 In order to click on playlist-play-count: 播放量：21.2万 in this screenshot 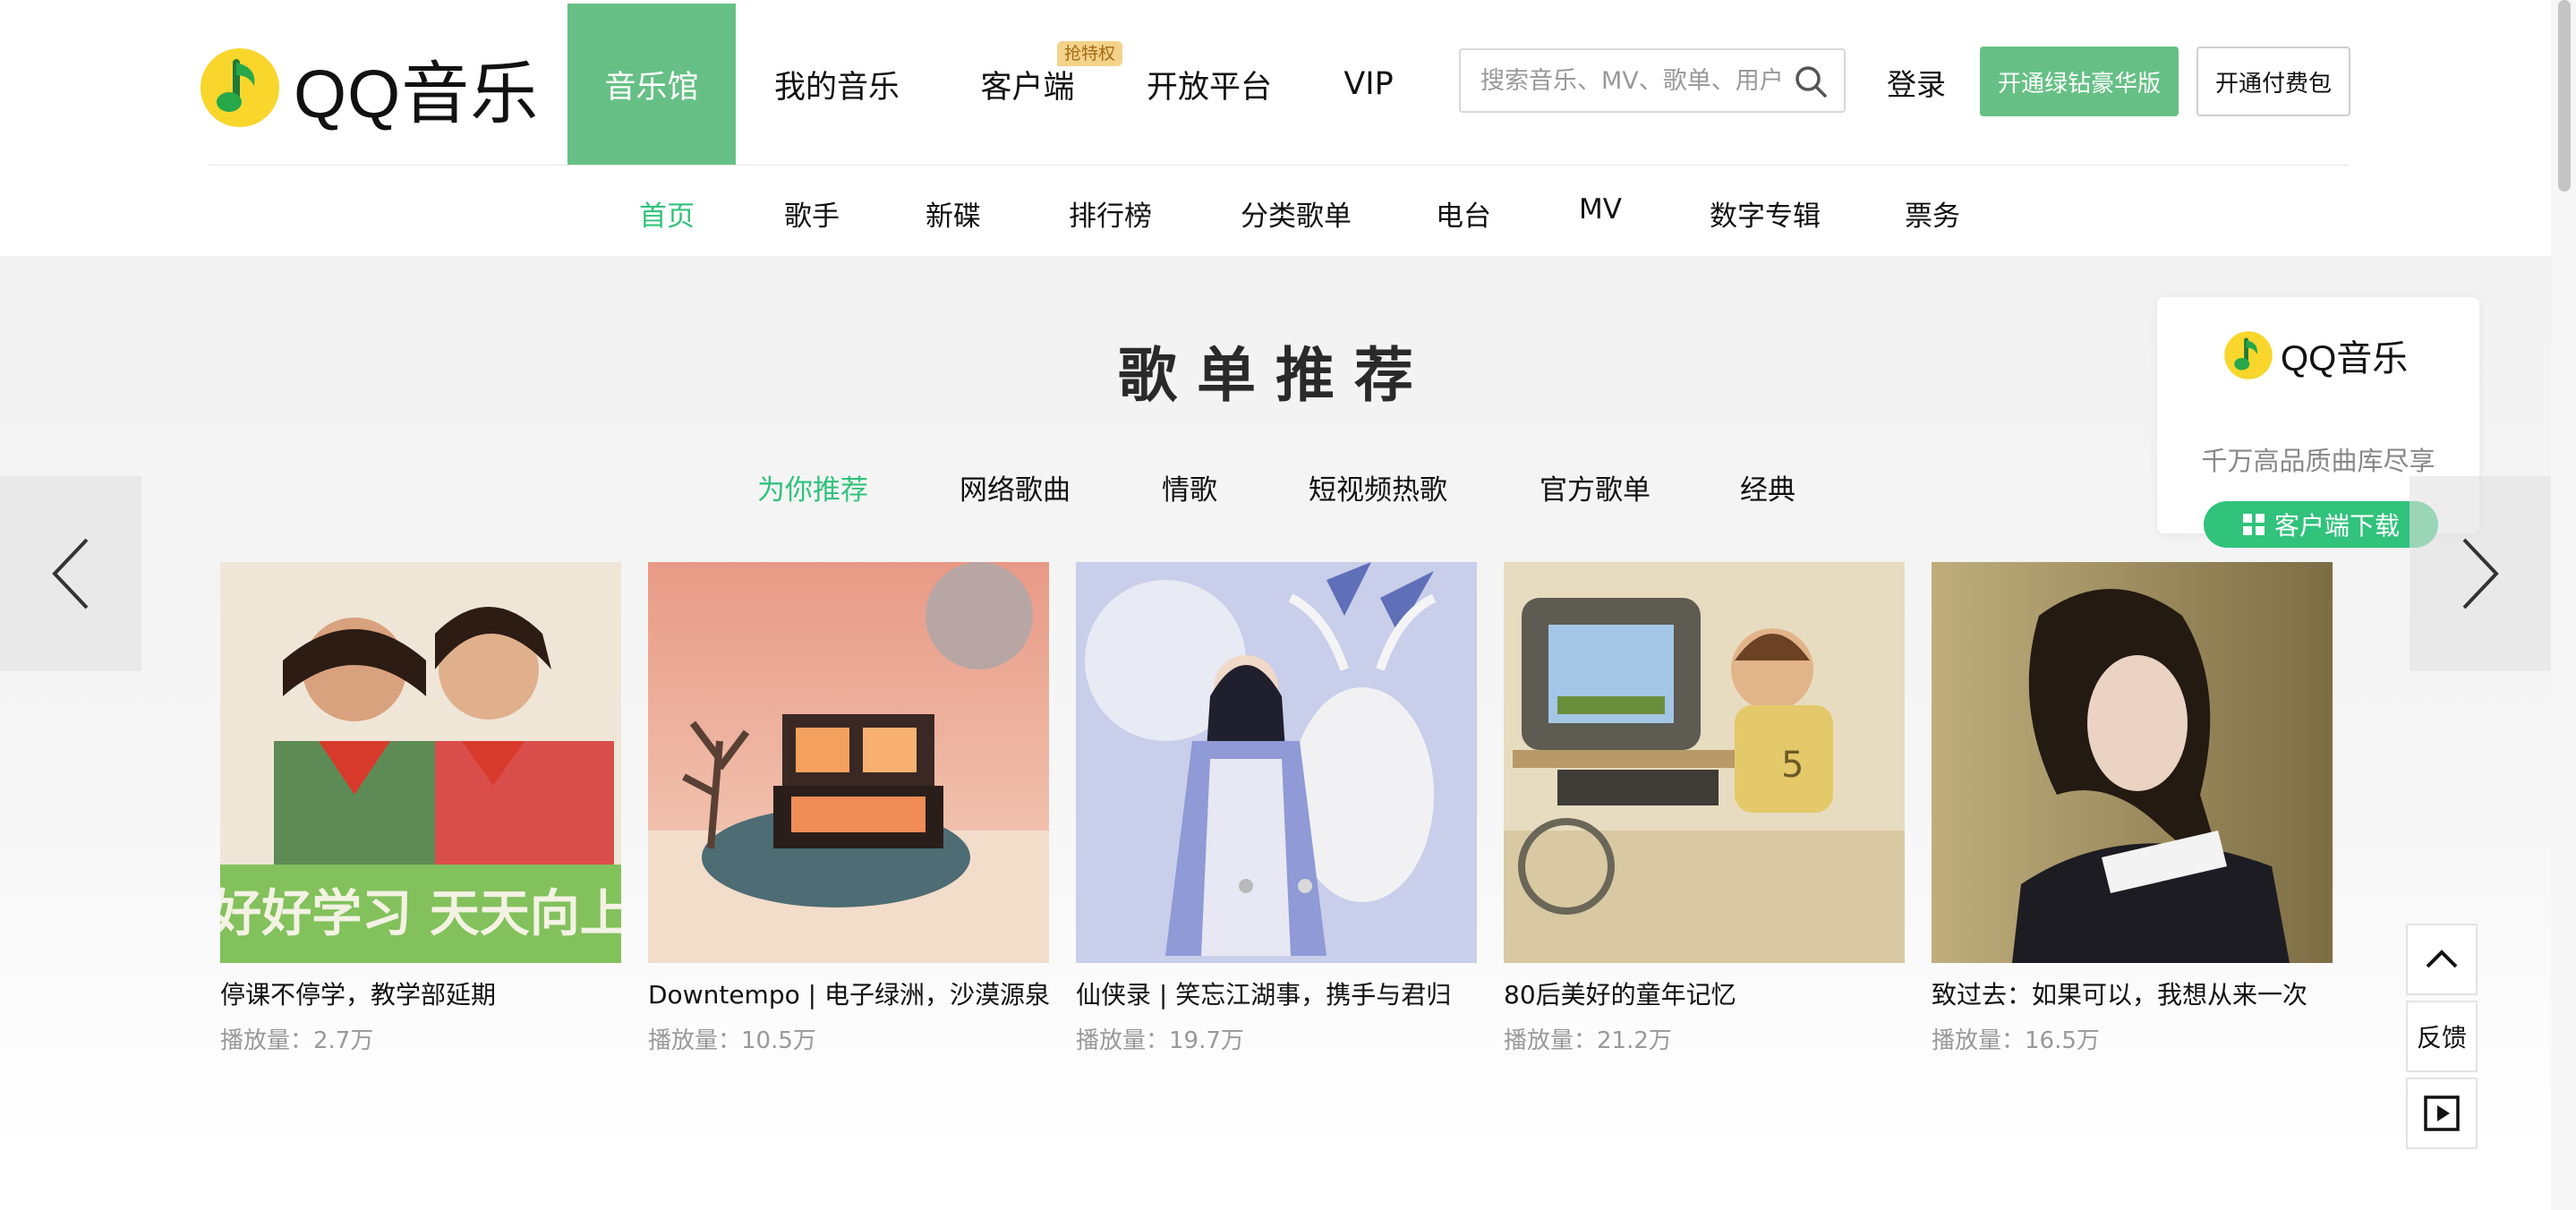, I will do `click(1588, 1040)`.